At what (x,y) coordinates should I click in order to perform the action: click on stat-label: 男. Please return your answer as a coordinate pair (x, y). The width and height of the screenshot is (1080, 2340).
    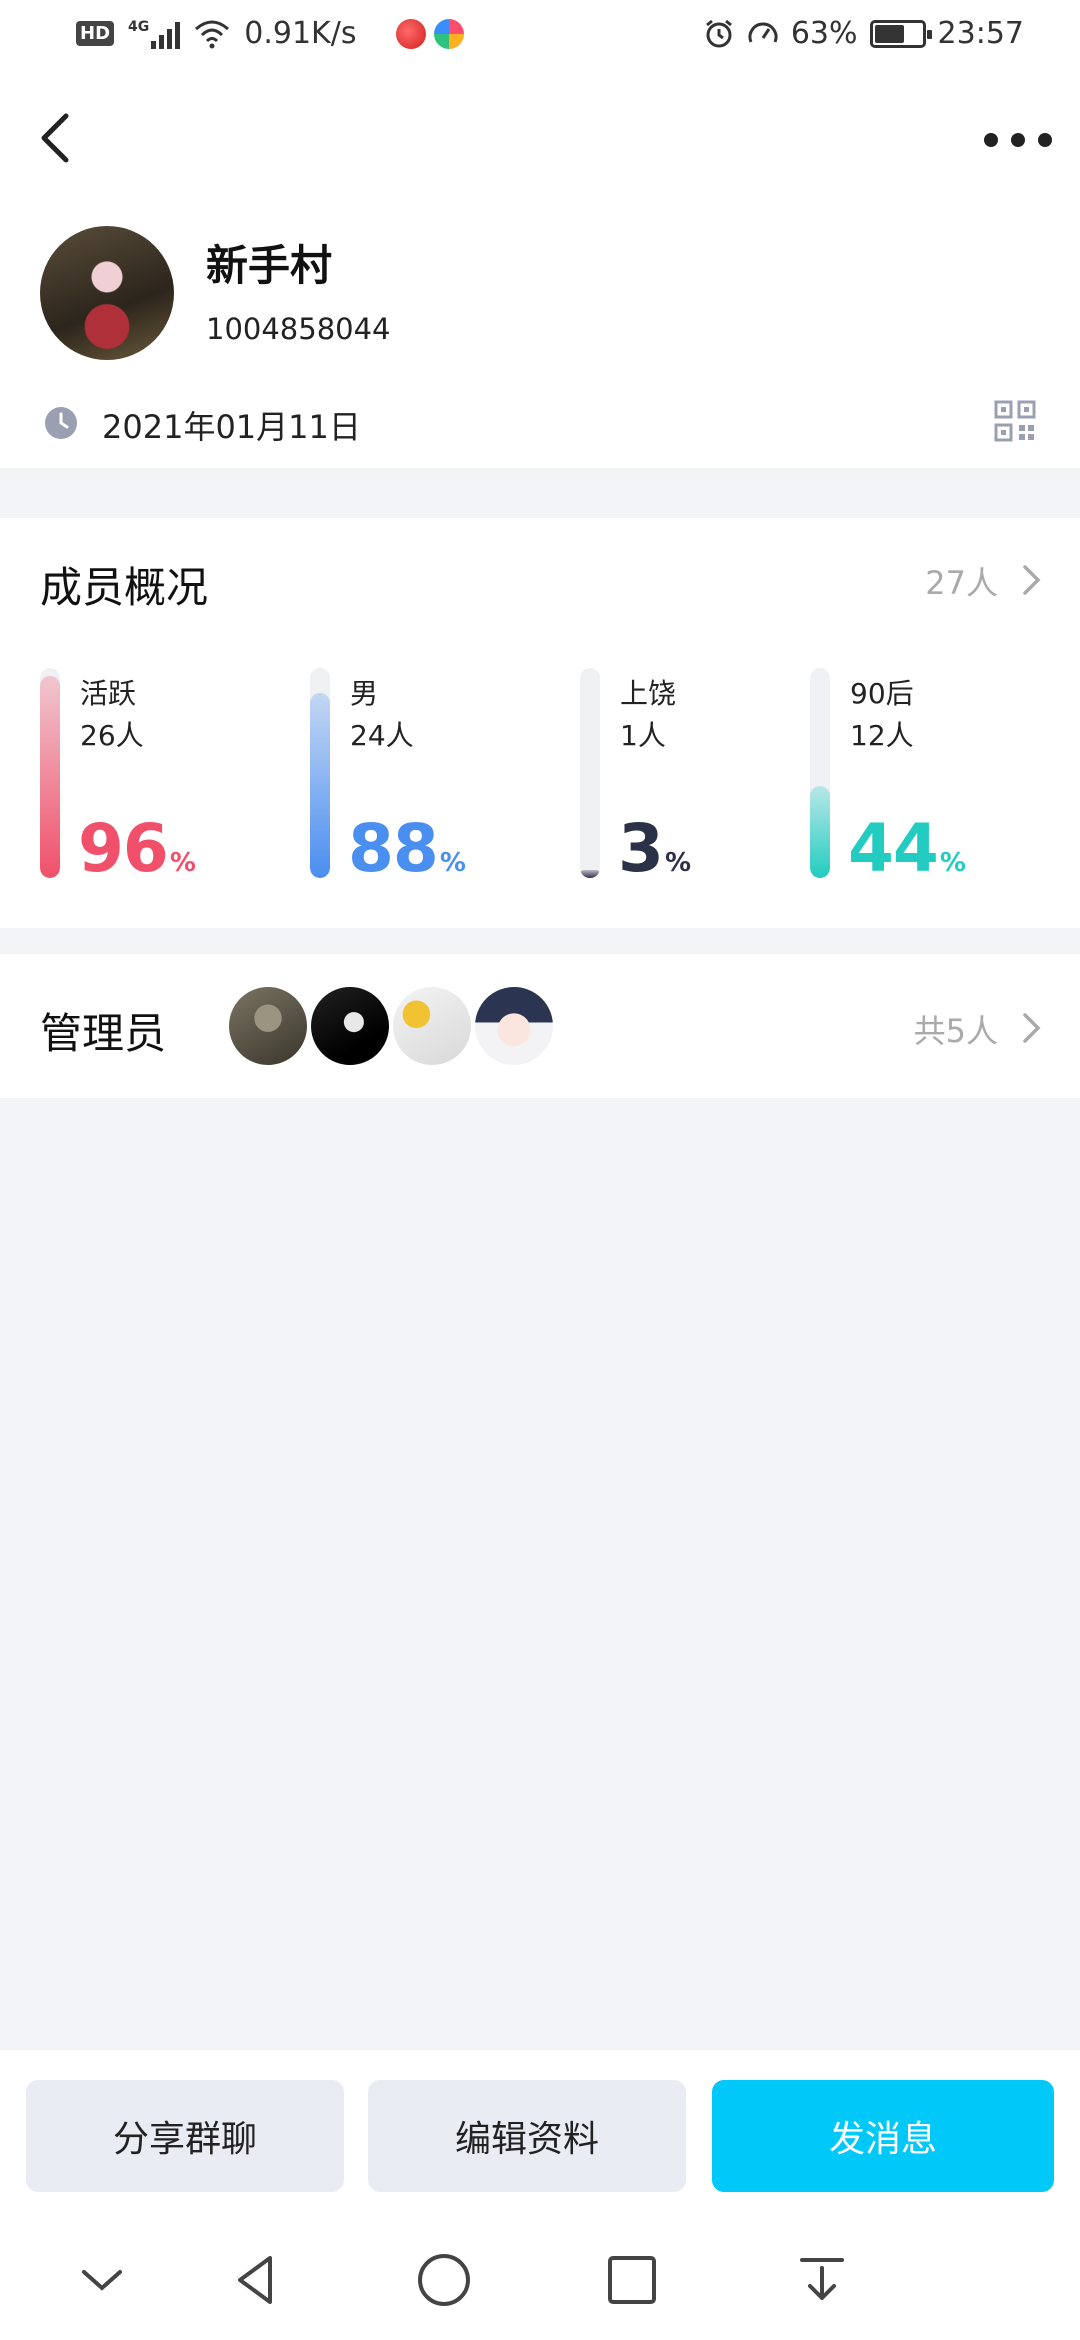
    Looking at the image, I should click on (364, 693).